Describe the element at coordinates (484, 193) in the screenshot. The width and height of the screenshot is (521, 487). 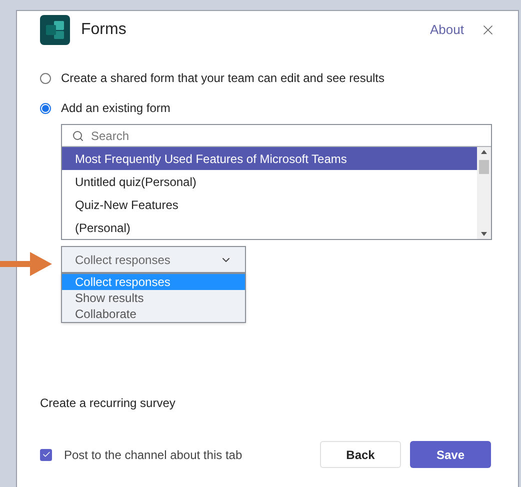
I see `scrollbar` at that location.